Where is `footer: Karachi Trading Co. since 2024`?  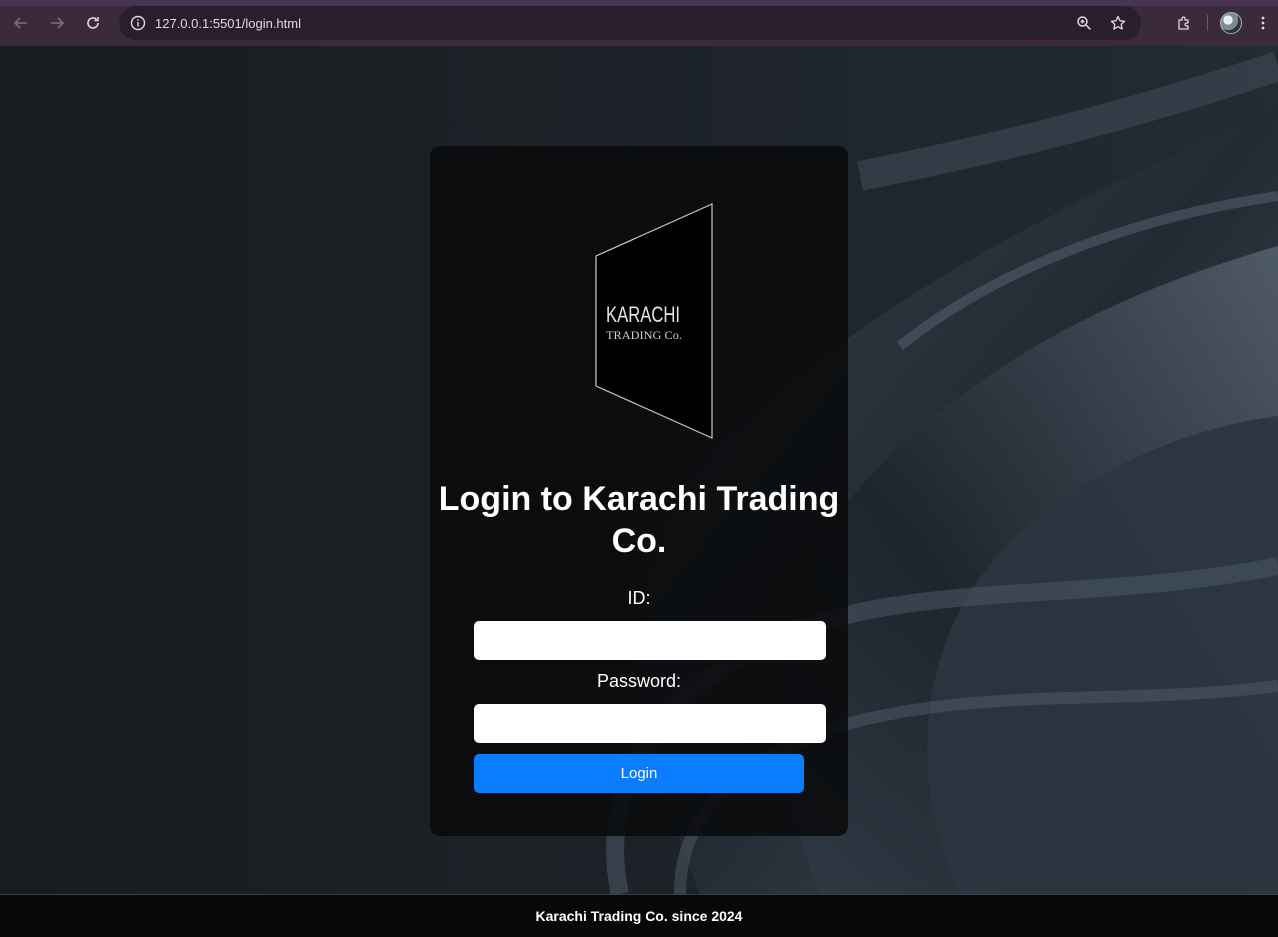 footer: Karachi Trading Co. since 2024 is located at coordinates (639, 915).